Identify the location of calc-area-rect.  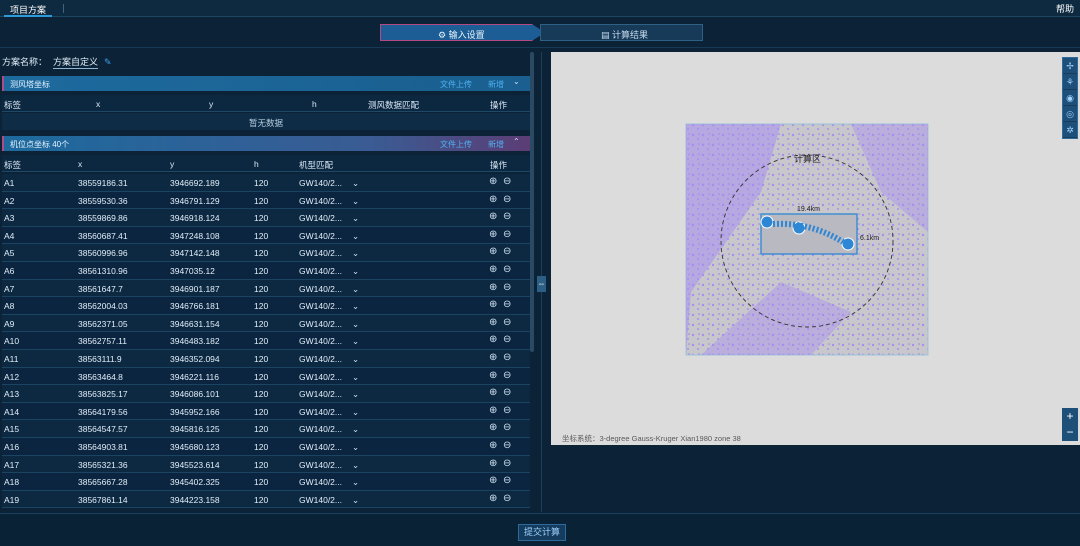
(809, 234).